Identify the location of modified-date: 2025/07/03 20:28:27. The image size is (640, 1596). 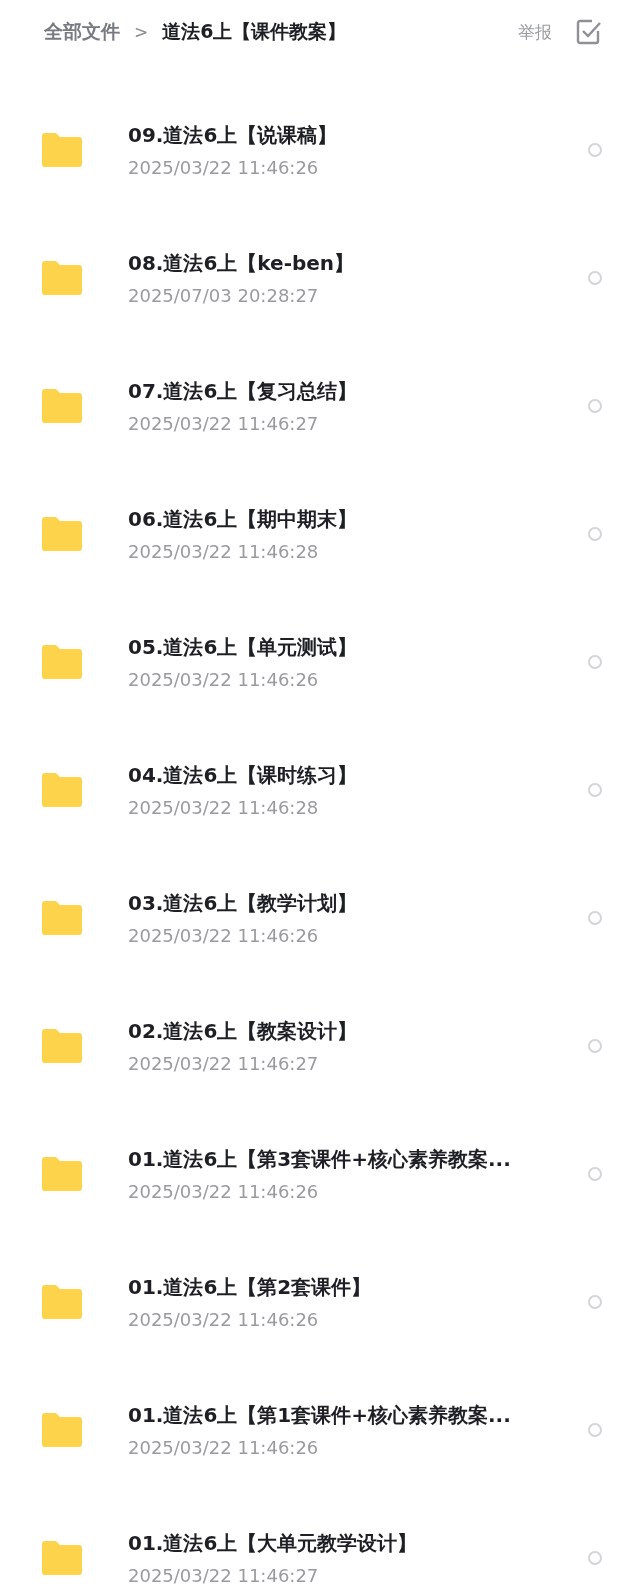
(224, 295).